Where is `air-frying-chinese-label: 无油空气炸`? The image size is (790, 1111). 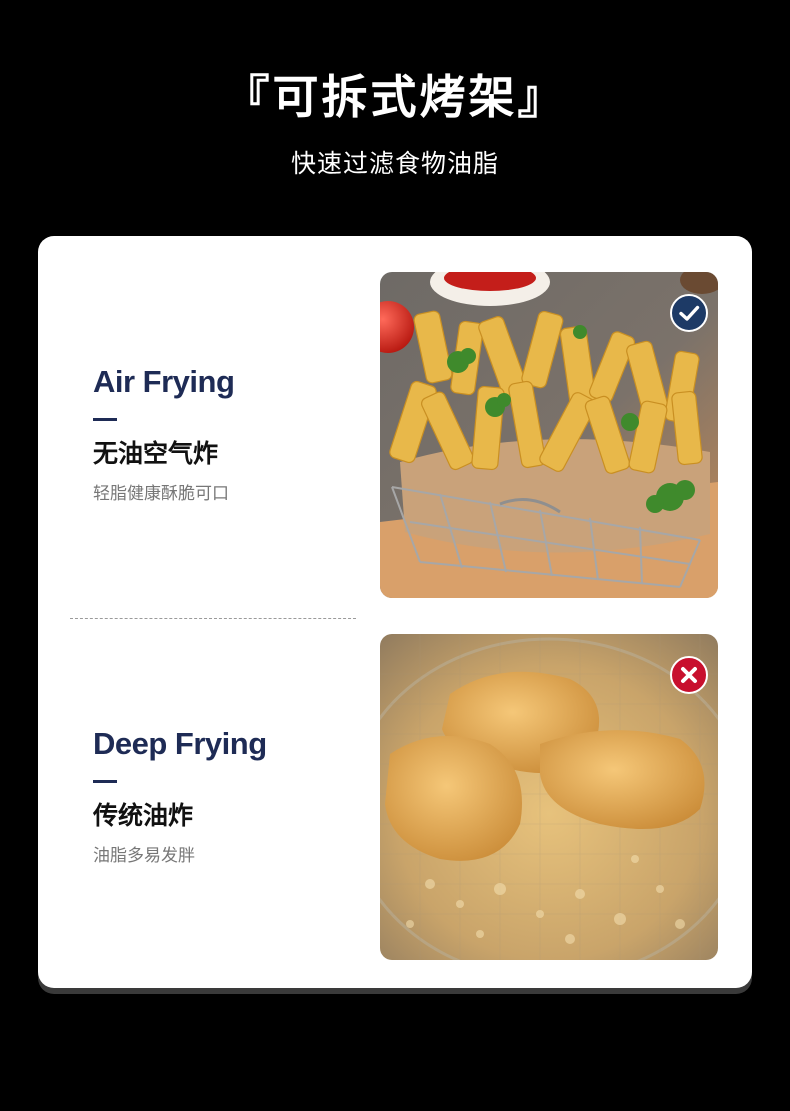
air-frying-chinese-label: 无油空气炸 is located at coordinates (156, 453).